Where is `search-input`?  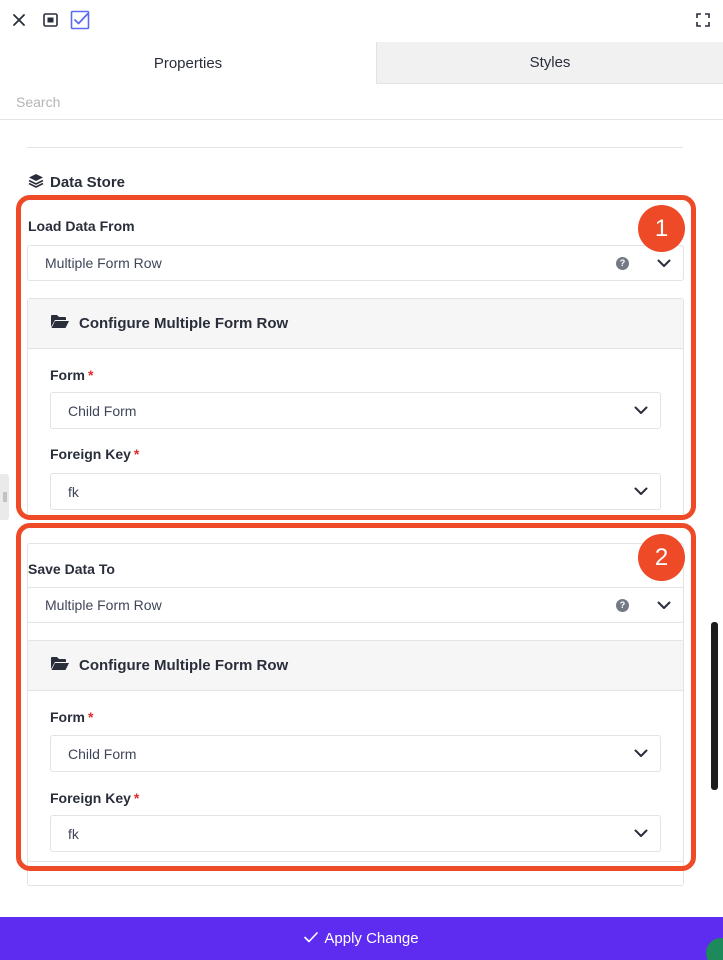
search-input is located at coordinates (361, 102).